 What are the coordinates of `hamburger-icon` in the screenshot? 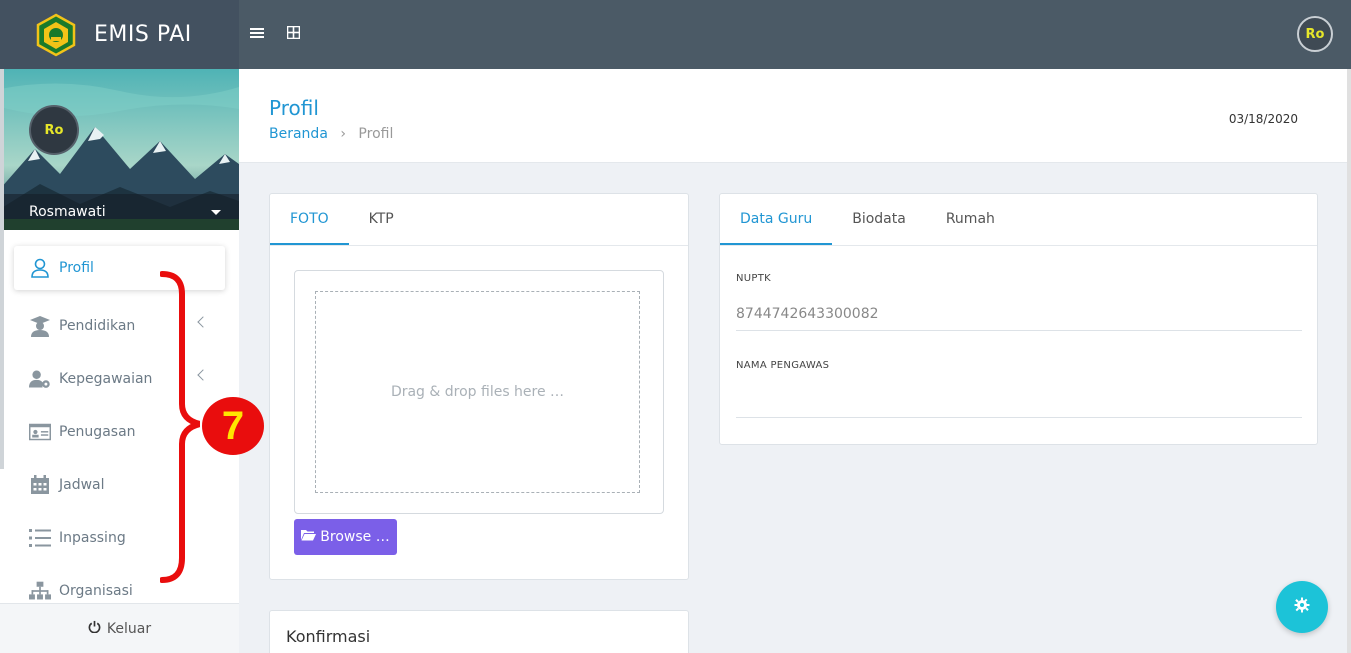 It's located at (257, 33).